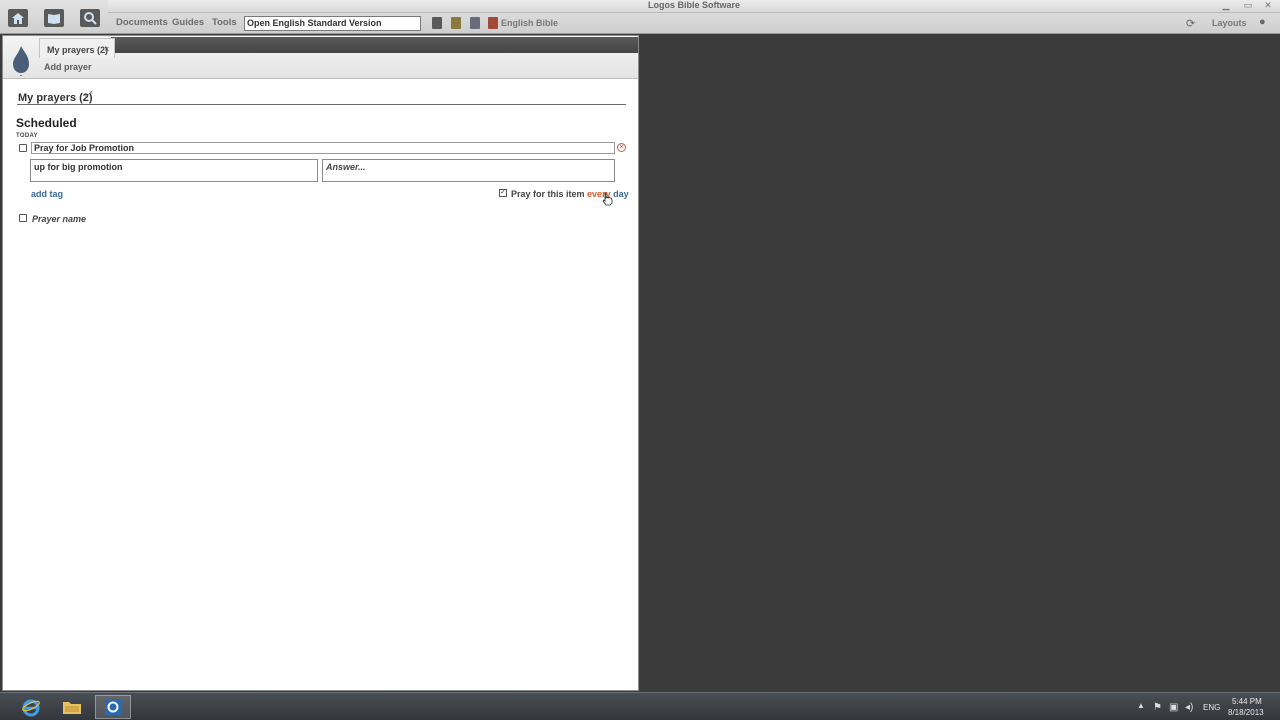 The height and width of the screenshot is (720, 1280). I want to click on tab-label: My prayers (2), so click(78, 50).